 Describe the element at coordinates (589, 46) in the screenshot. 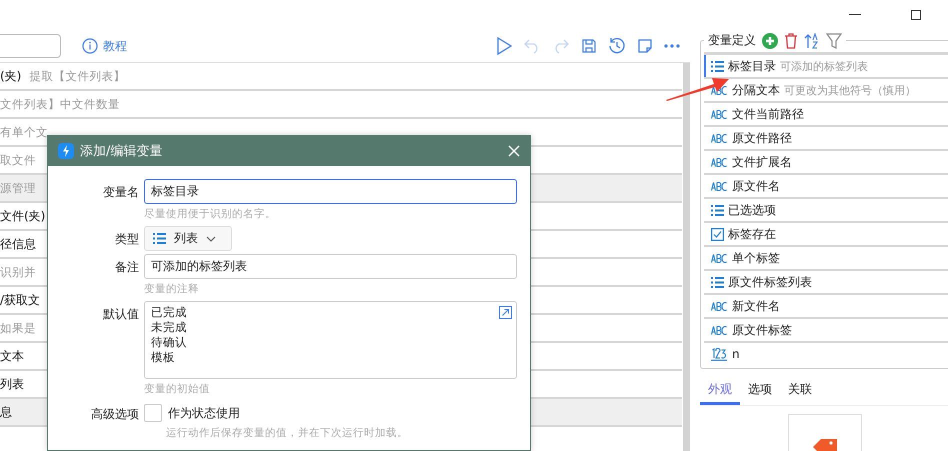

I see `save-icon` at that location.